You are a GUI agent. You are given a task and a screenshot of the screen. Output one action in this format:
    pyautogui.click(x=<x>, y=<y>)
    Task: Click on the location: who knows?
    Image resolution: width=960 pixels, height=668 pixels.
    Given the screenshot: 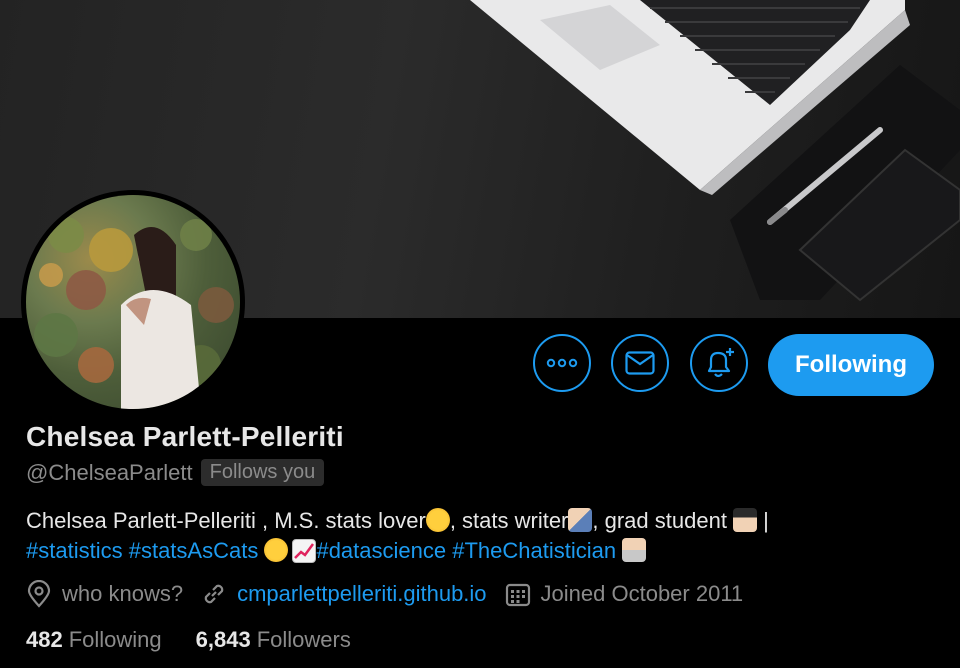 What is the action you would take?
    pyautogui.click(x=104, y=594)
    